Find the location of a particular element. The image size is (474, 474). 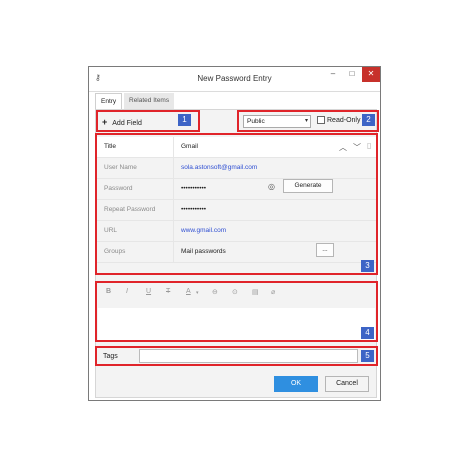

callout-badge-2: 2 is located at coordinates (368, 120).